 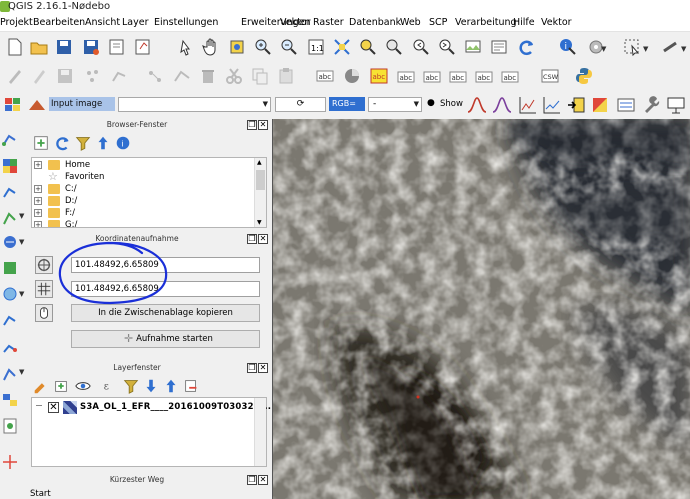 I want to click on add-line-icon, so click(x=119, y=76).